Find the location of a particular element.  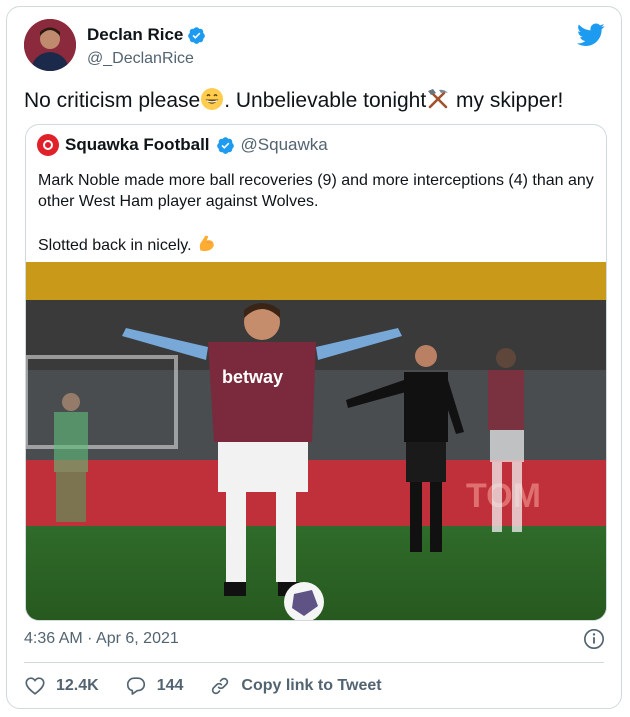

divider is located at coordinates (314, 662).